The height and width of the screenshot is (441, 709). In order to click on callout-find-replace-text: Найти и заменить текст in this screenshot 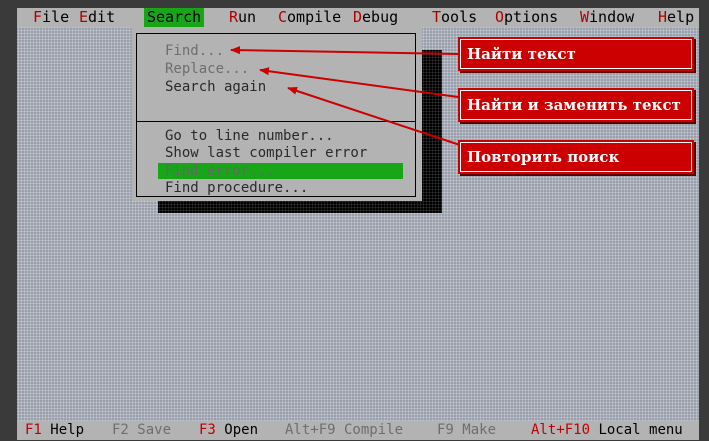, I will do `click(576, 105)`.